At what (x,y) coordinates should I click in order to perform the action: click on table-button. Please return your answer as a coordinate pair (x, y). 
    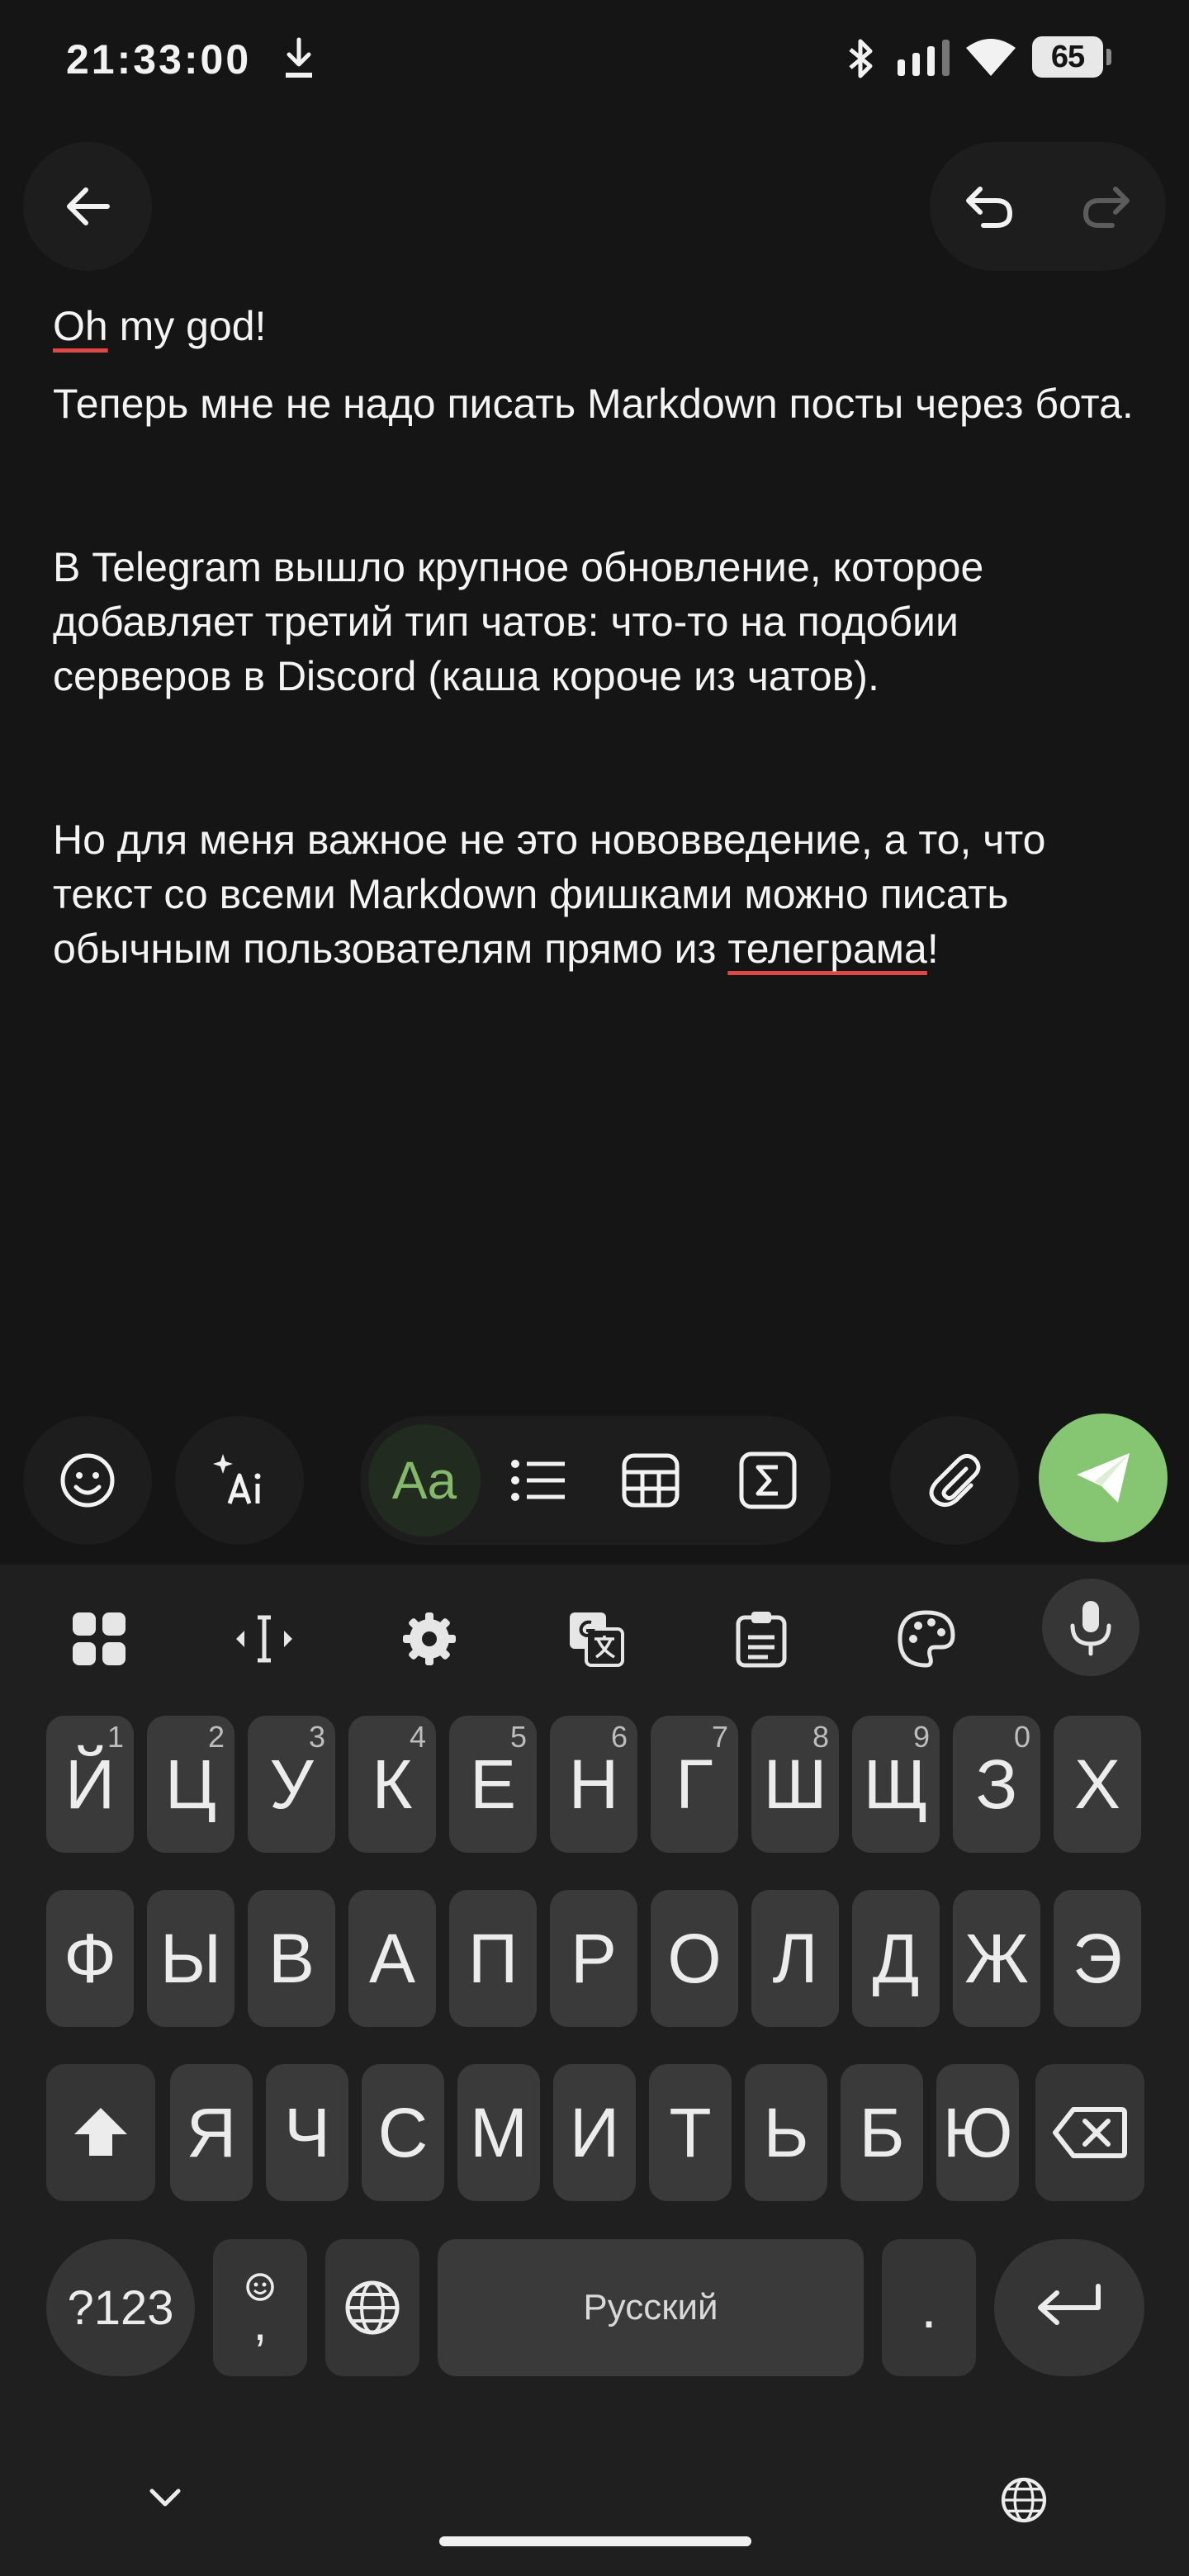
    Looking at the image, I should click on (650, 1480).